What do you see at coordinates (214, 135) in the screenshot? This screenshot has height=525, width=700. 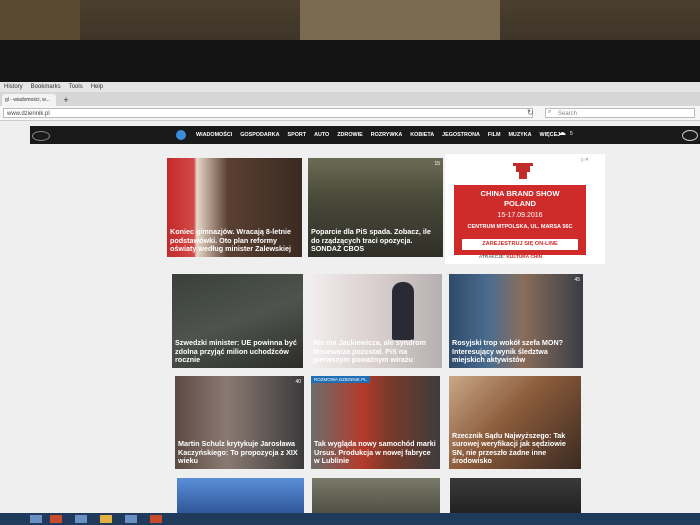 I see `nav-wiadomosci: WIADOMOŚCI` at bounding box center [214, 135].